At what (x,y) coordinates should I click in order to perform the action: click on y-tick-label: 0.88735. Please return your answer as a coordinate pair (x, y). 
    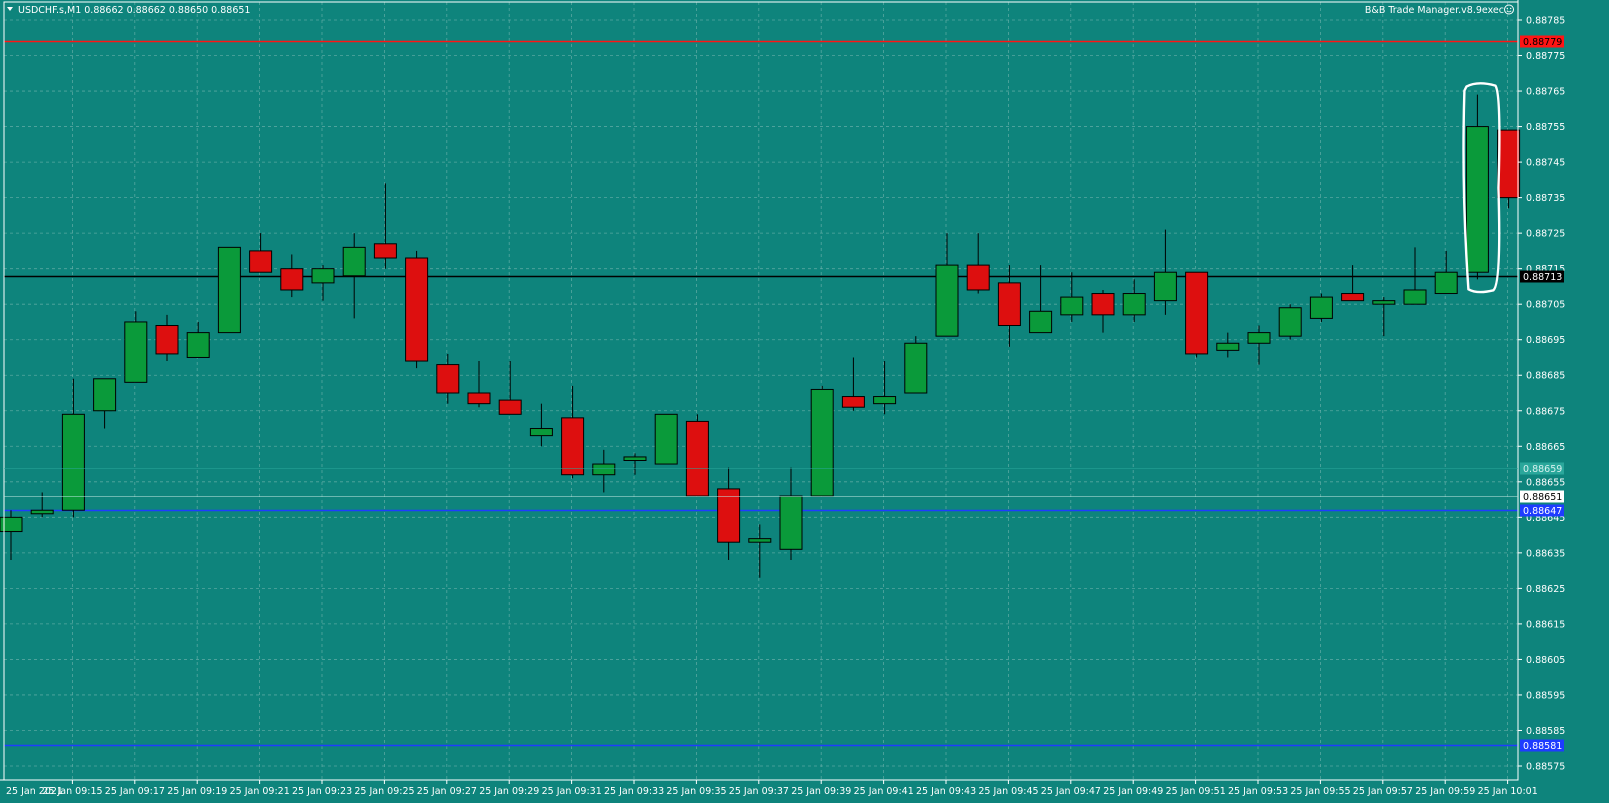
    Looking at the image, I should click on (1545, 198).